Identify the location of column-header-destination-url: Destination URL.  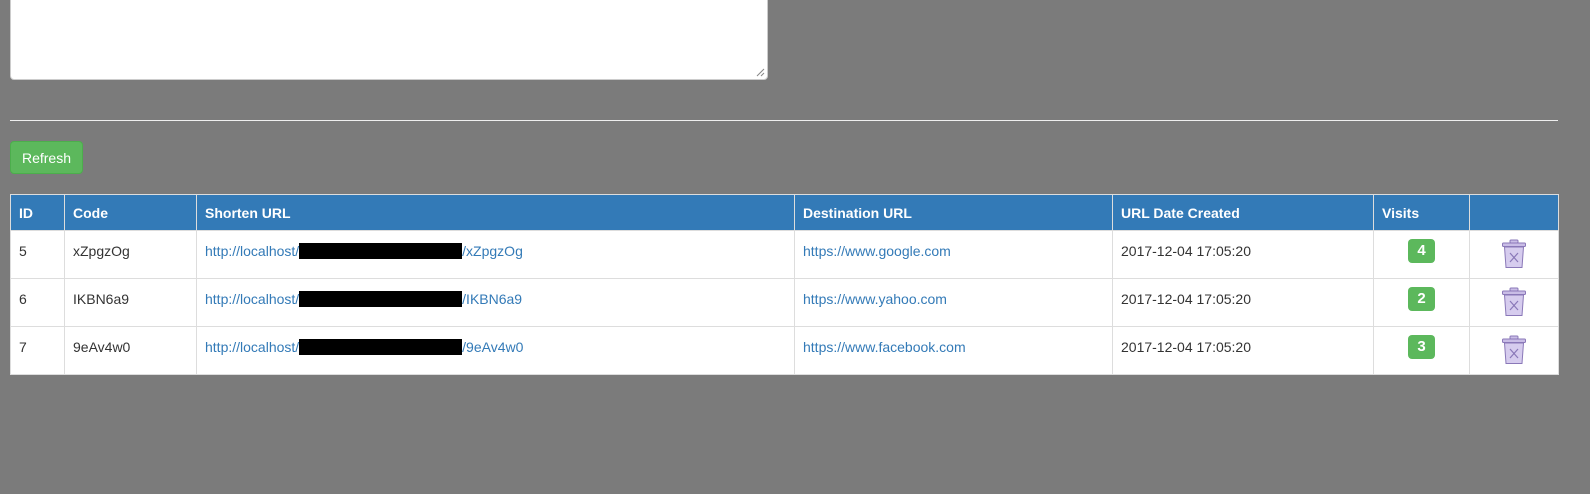
(953, 212).